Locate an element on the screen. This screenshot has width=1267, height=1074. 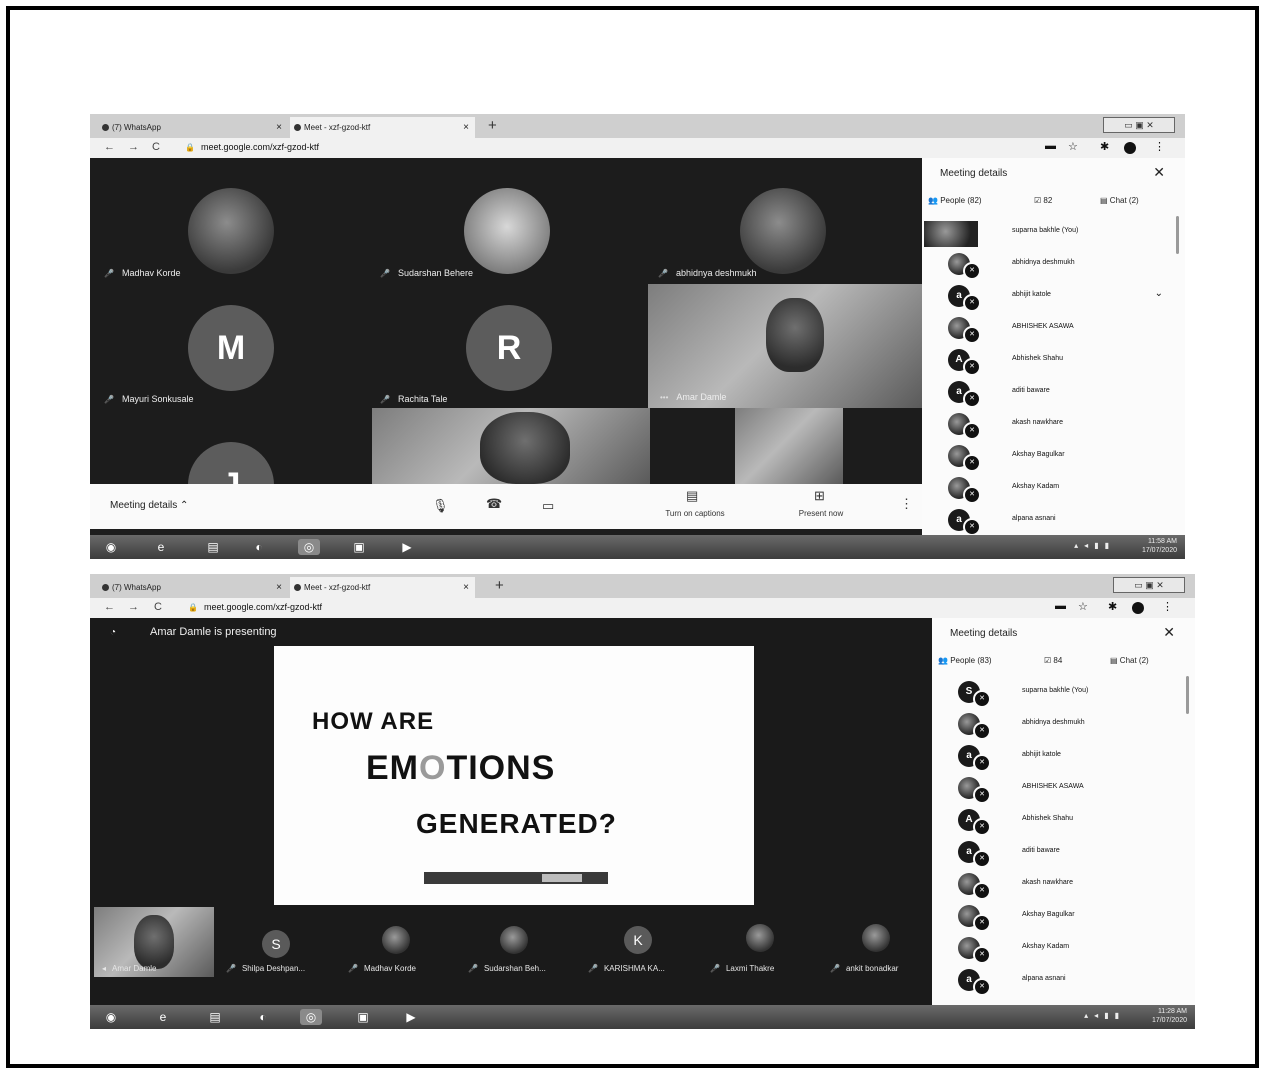
captions-button: Turn on captions is located at coordinates (695, 513).